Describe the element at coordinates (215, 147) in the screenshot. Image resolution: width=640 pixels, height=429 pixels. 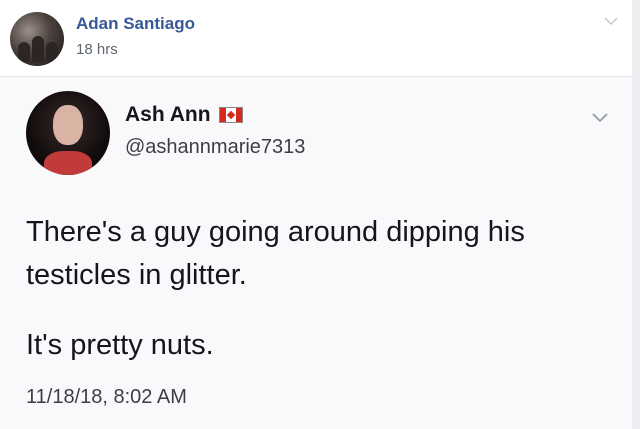
I see `tweet-handle: @ashannmarie7313` at that location.